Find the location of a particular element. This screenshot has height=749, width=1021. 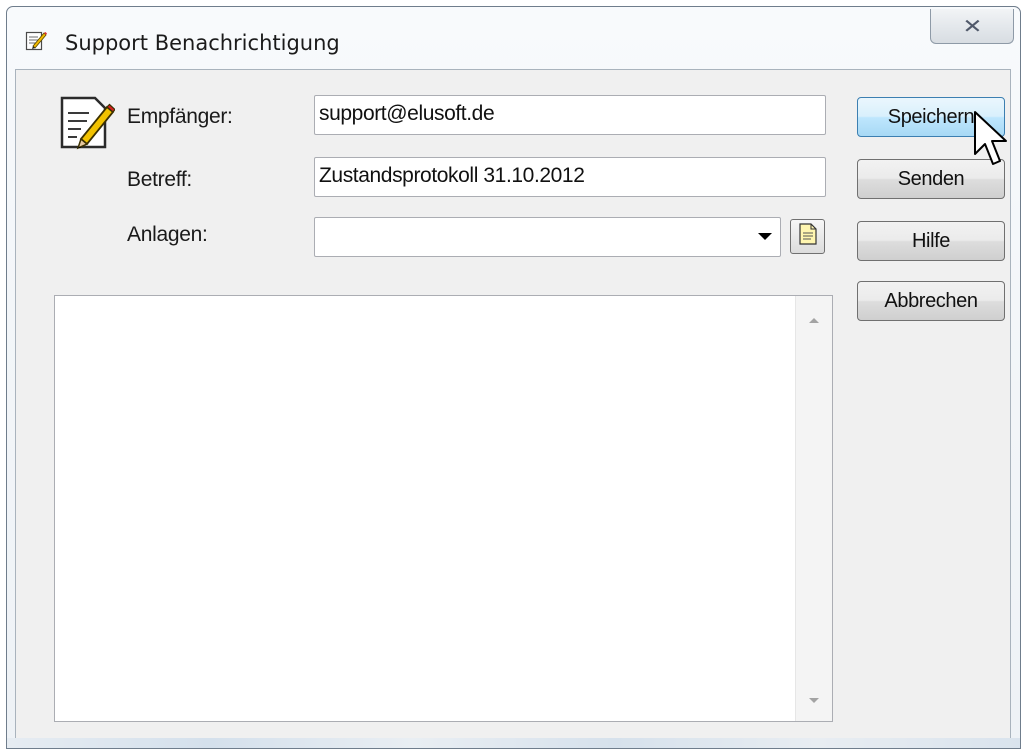

cancel-button: Abbrechen is located at coordinates (931, 301).